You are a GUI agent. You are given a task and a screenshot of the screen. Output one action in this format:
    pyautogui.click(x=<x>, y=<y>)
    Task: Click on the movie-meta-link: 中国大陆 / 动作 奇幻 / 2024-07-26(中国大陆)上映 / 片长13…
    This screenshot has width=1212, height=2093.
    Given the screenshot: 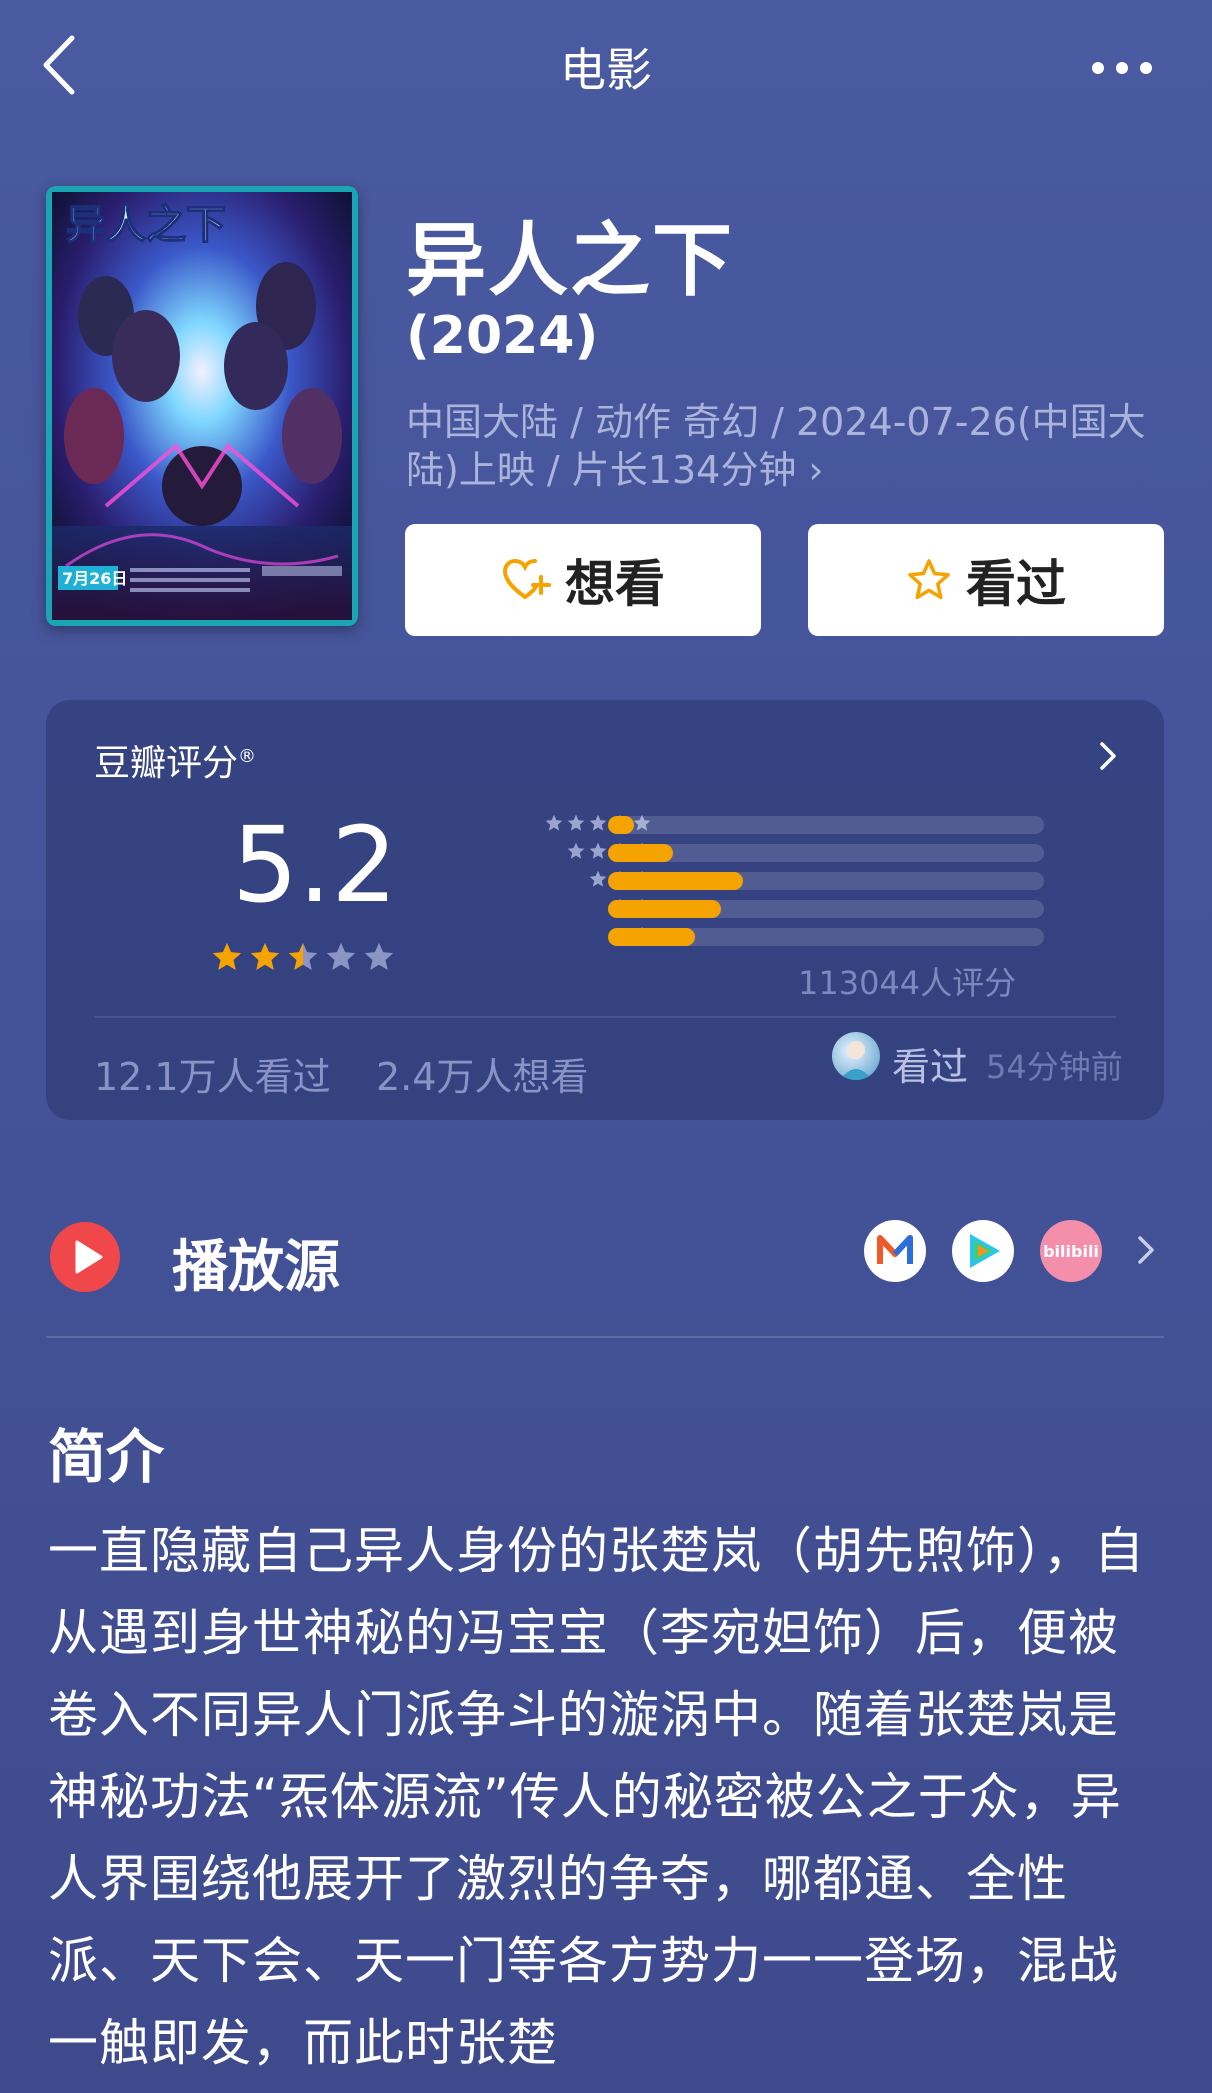 What is the action you would take?
    pyautogui.click(x=776, y=446)
    